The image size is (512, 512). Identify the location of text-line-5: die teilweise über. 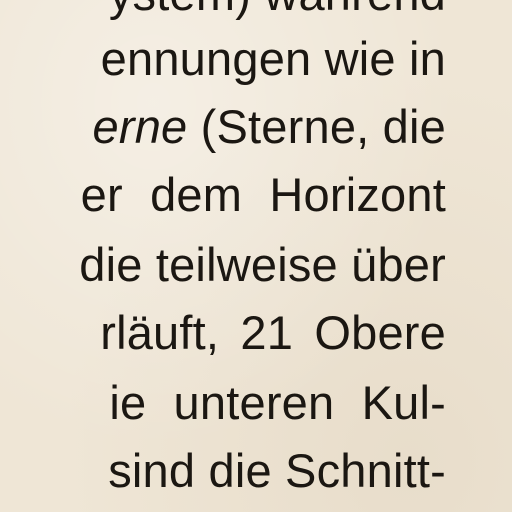
(262, 264).